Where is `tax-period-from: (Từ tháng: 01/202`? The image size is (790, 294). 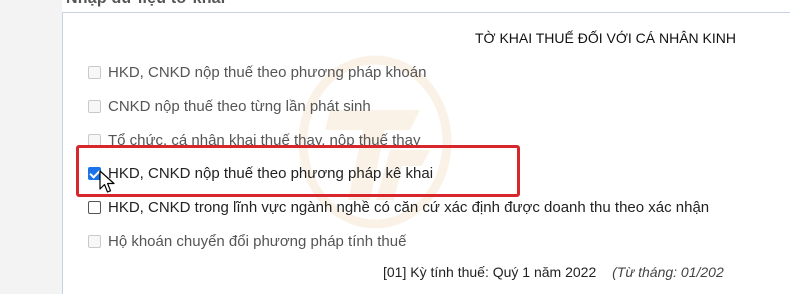
tax-period-from: (Từ tháng: 01/202 is located at coordinates (668, 272).